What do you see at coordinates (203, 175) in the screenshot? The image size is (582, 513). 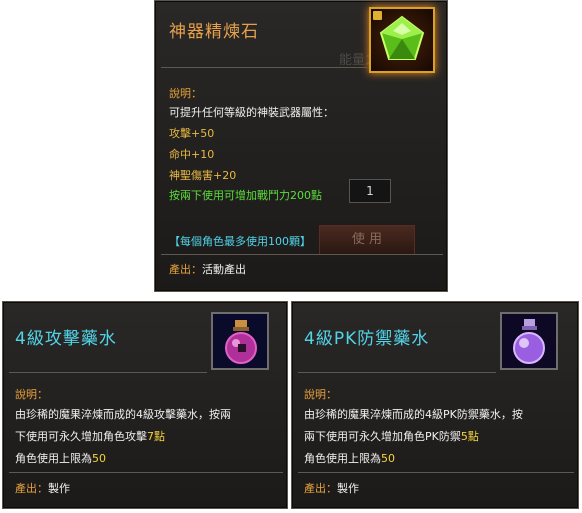 I see `stat-holy-damage: 神聖傷害+20` at bounding box center [203, 175].